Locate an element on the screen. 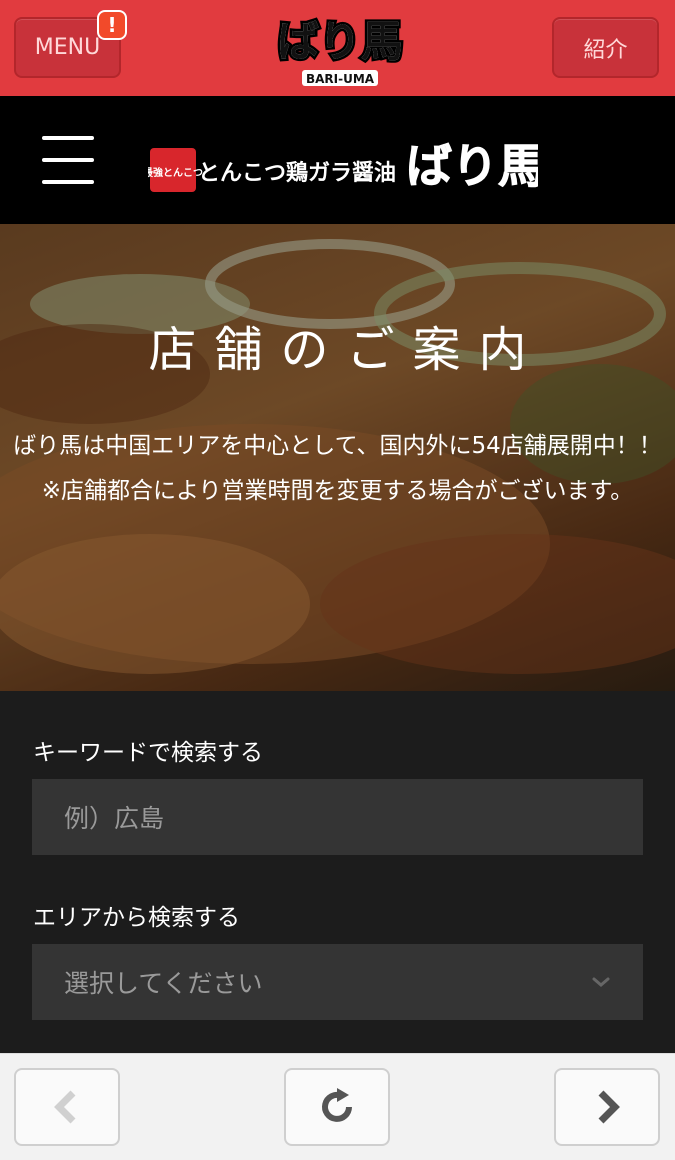 Image resolution: width=675 pixels, height=1160 pixels. intro-button: 紹介 is located at coordinates (605, 47).